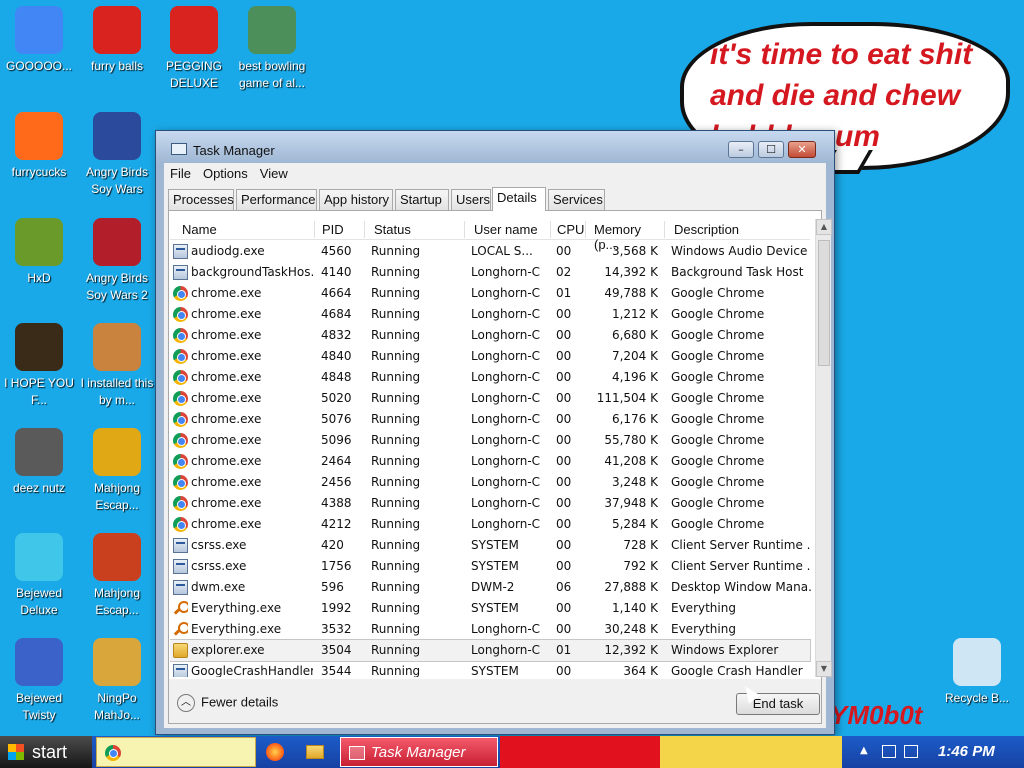 The image size is (1024, 768). I want to click on column-cpu: CPU, so click(572, 229).